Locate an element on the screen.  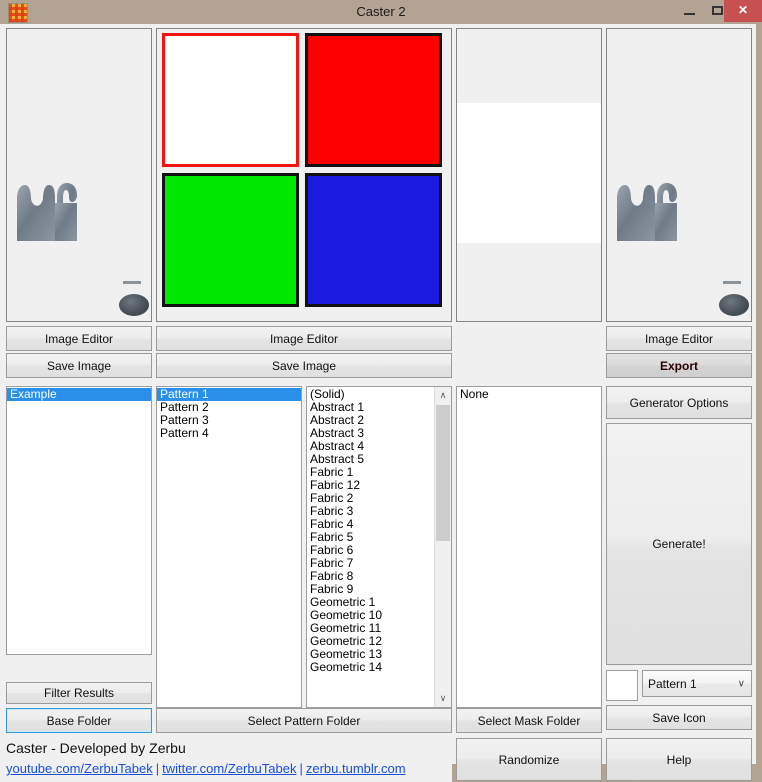
mask-preview is located at coordinates (529, 175).